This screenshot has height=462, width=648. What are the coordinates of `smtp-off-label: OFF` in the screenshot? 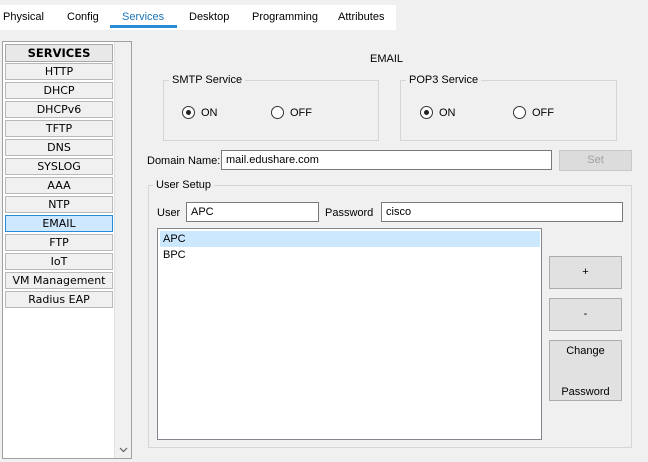 It's located at (301, 112).